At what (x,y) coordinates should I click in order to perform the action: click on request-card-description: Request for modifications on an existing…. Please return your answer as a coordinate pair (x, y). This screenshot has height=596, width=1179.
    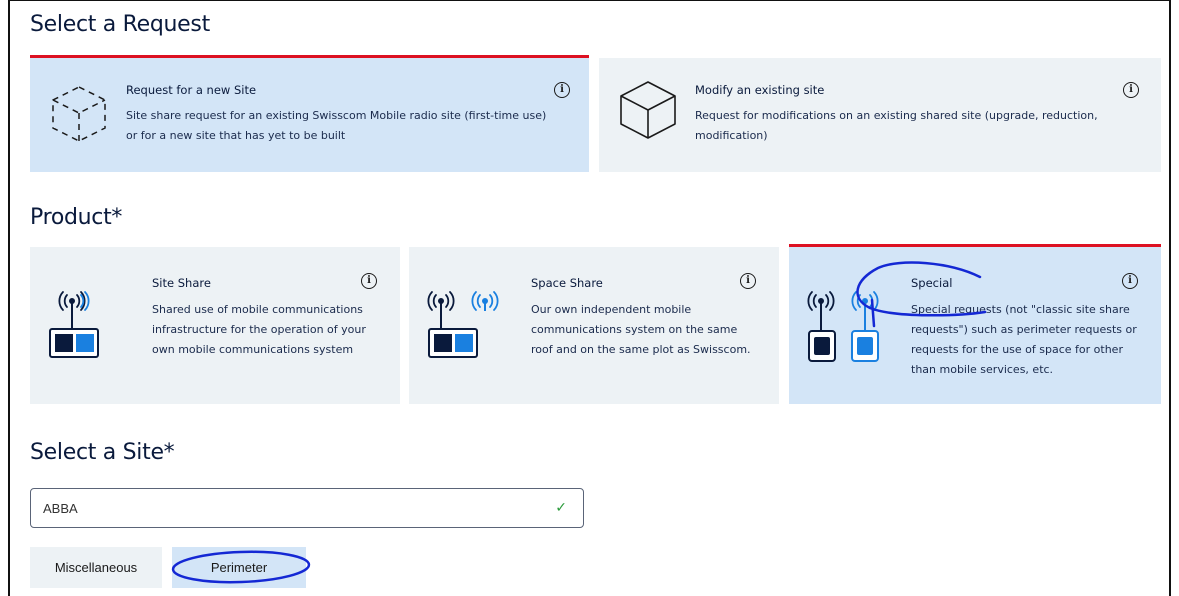
    Looking at the image, I should click on (896, 125).